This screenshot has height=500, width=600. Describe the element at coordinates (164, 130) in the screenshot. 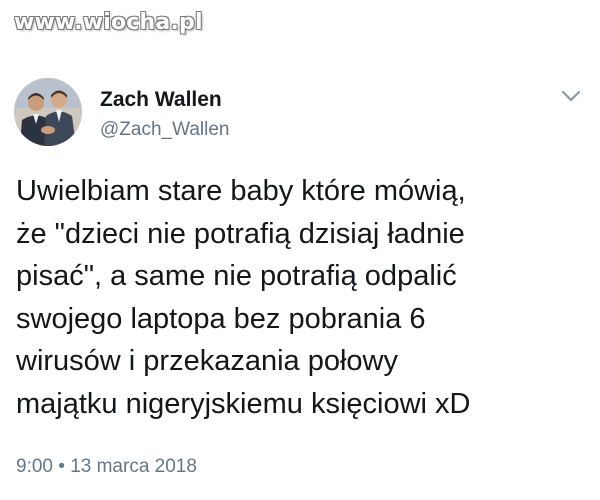

I see `author-handle: @Zach_Wallen` at that location.